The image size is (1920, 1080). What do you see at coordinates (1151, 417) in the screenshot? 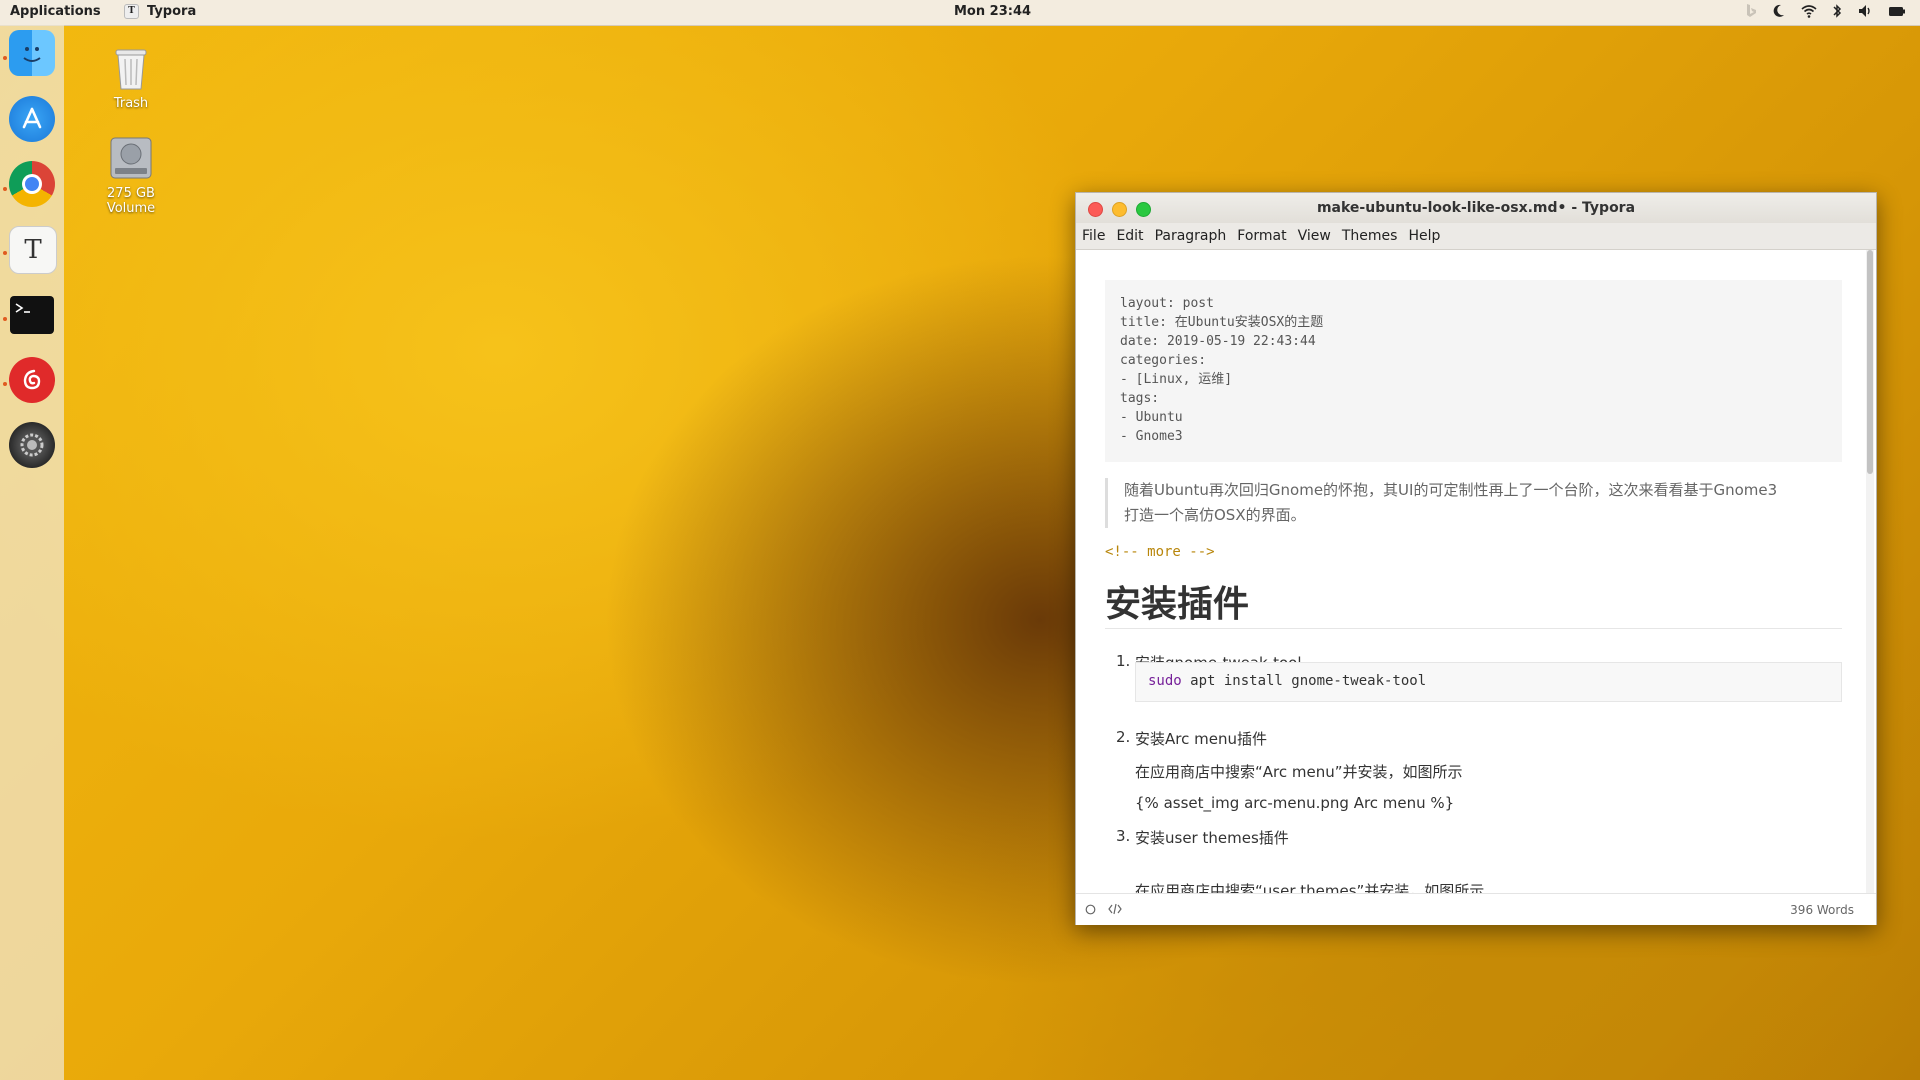
I see `yaml-line: - Ubuntu` at bounding box center [1151, 417].